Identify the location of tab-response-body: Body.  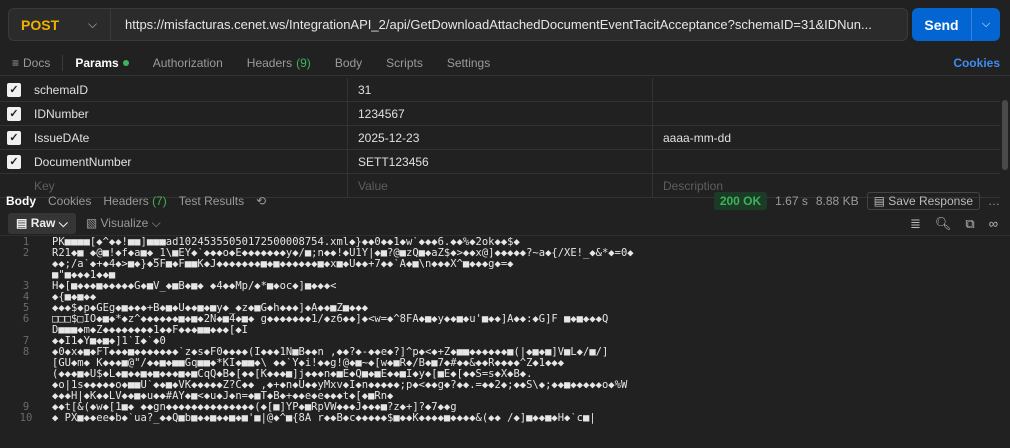
(21, 201).